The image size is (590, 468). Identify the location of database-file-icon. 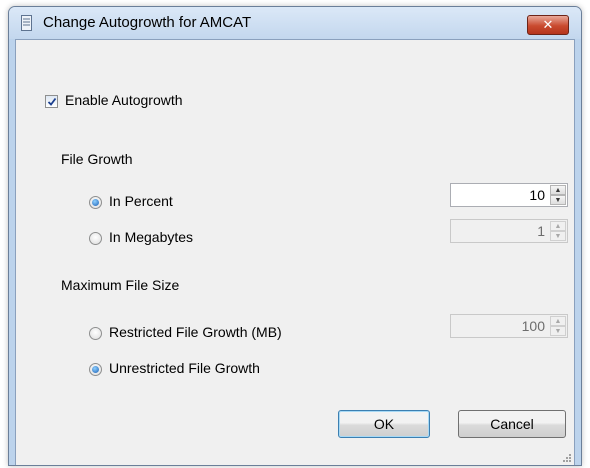
(26, 23).